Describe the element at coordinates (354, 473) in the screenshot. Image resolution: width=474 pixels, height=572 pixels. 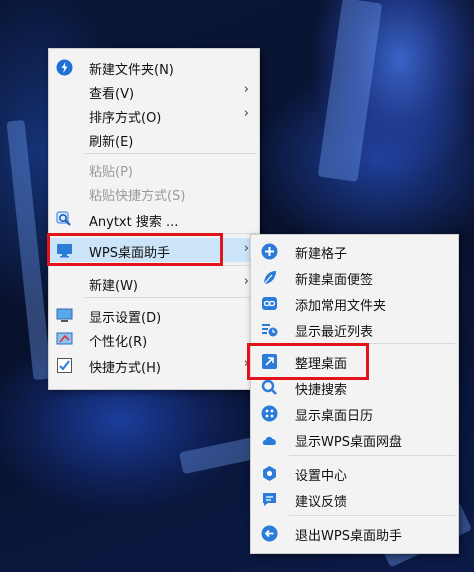
I see `submenu-item-settings: 设置中心` at that location.